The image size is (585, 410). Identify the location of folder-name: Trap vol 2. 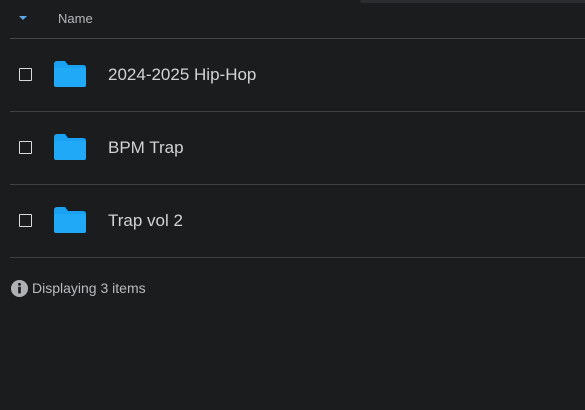
(145, 221).